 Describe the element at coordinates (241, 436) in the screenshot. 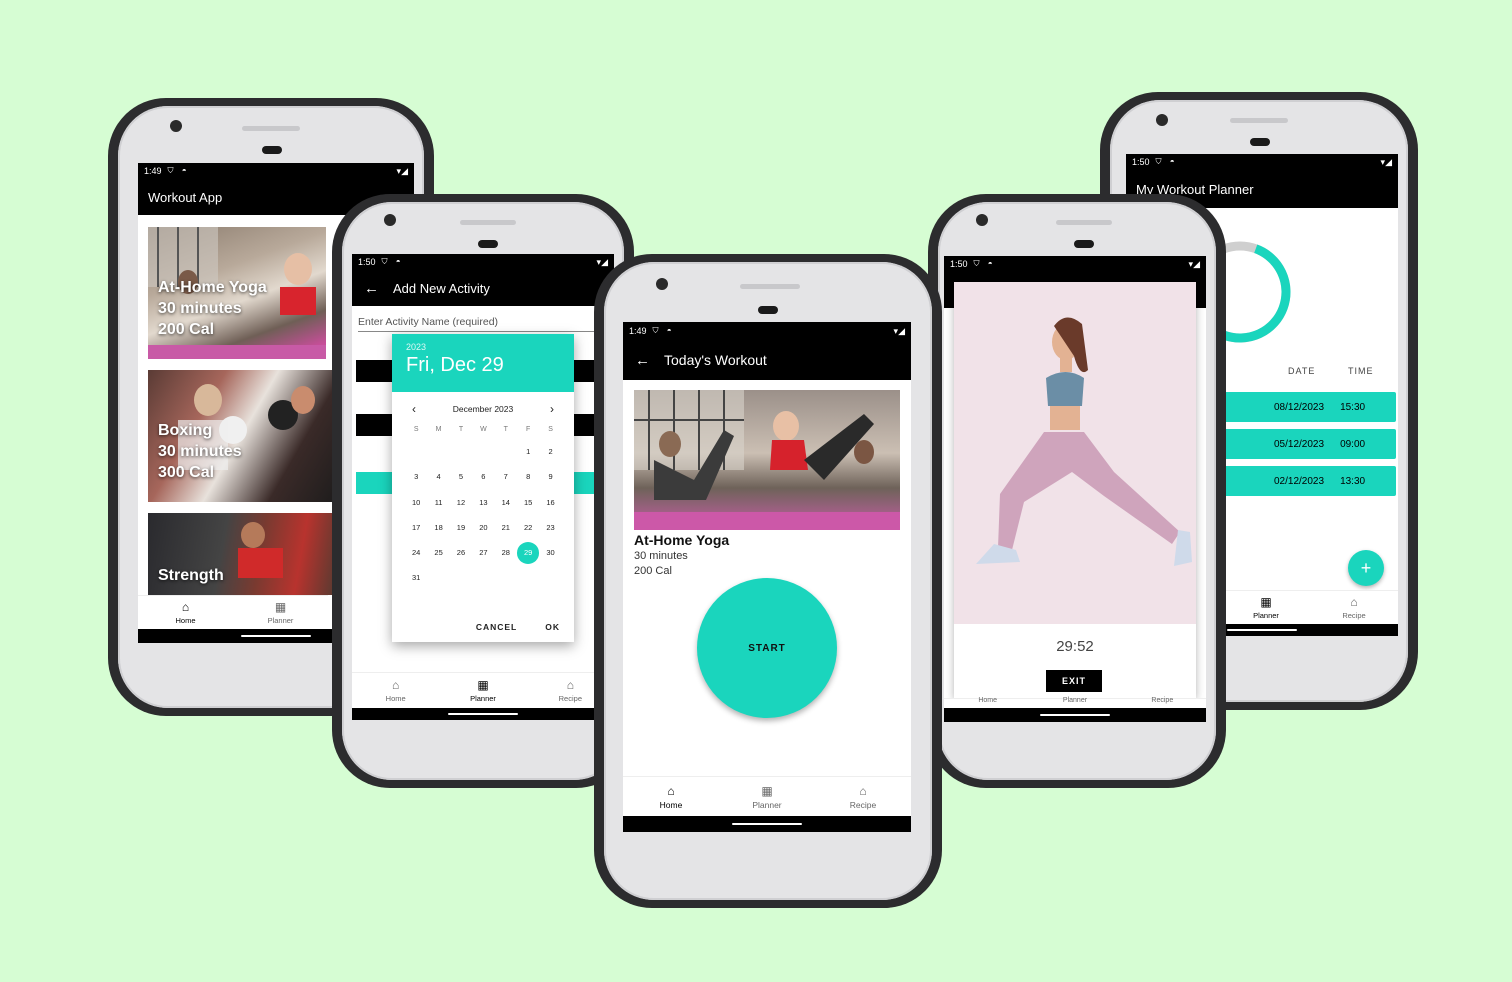

I see `workout-card-boxing: Boxing 30 minutes 300 Cal` at that location.